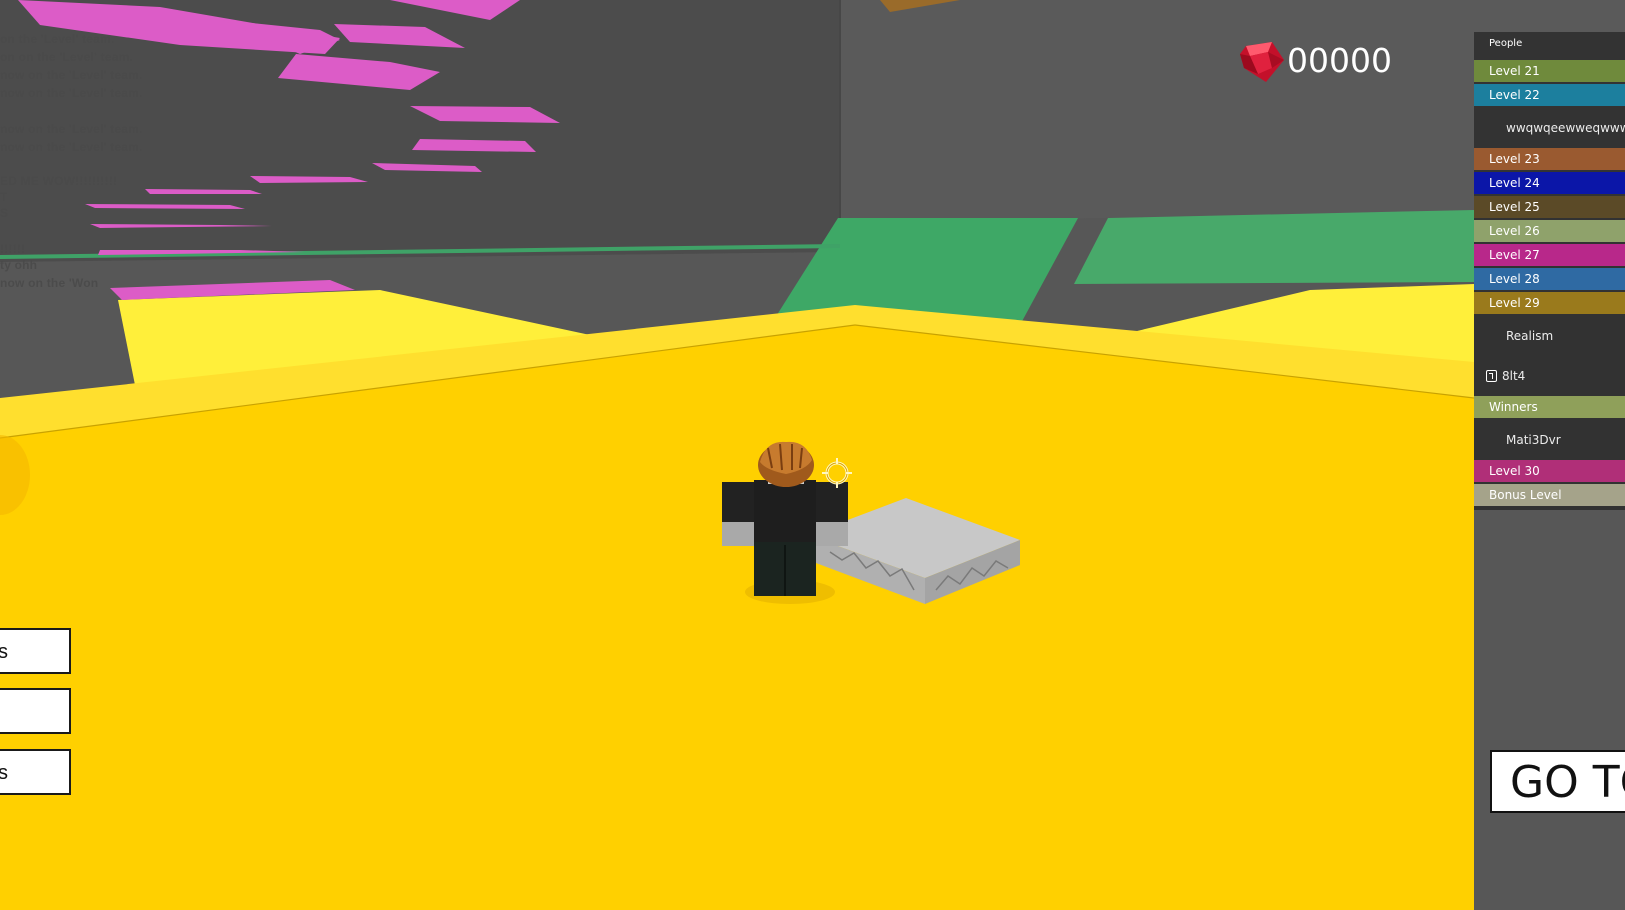  What do you see at coordinates (1262, 62) in the screenshot?
I see `ruby-gem-icon` at bounding box center [1262, 62].